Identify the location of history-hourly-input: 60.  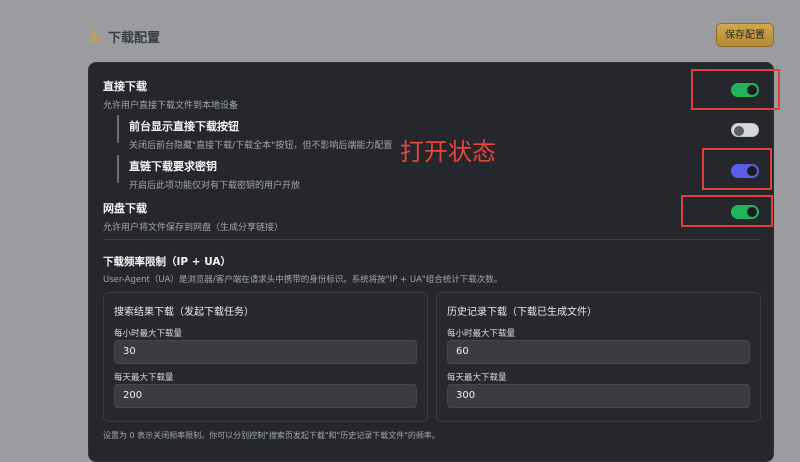
(598, 352).